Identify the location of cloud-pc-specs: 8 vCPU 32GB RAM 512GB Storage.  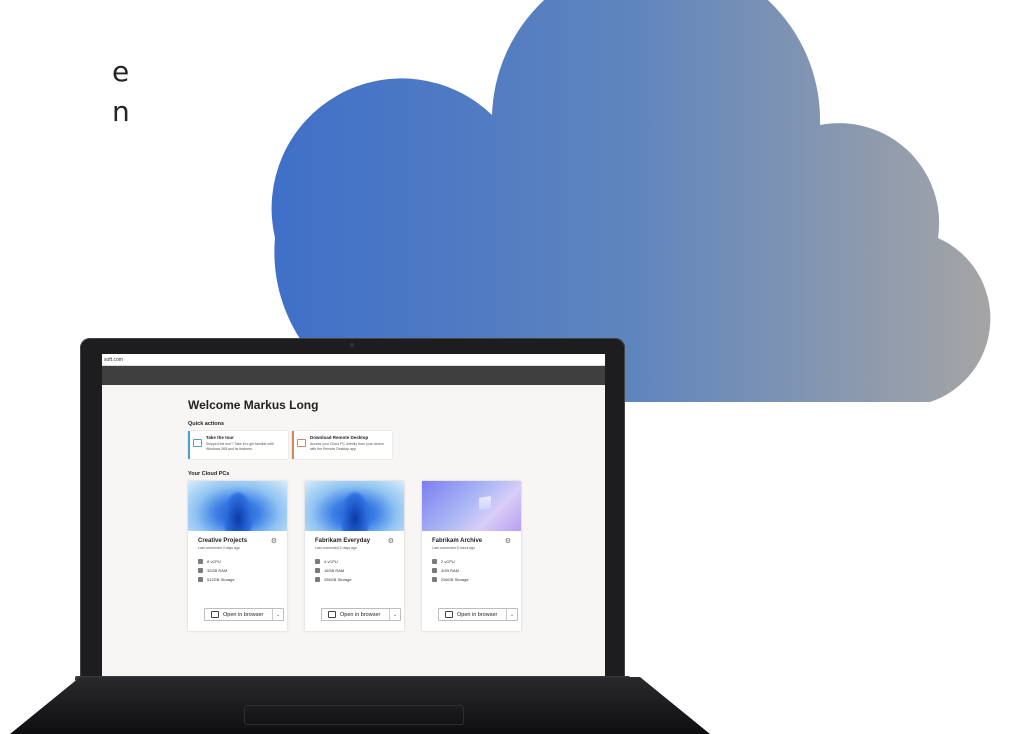
(216, 570).